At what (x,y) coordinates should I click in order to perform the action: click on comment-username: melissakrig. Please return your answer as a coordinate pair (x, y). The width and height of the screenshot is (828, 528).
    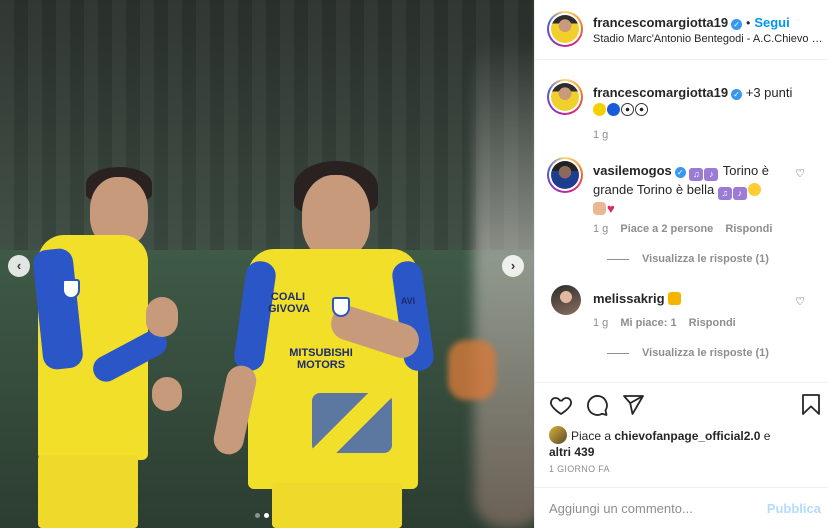
    Looking at the image, I should click on (629, 298).